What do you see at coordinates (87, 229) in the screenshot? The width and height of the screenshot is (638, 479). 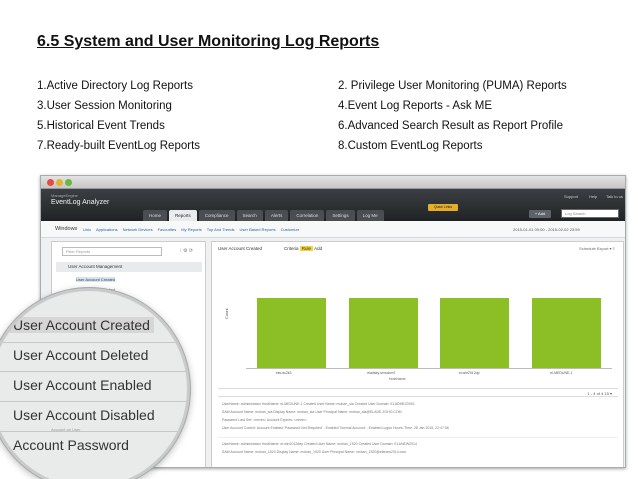 I see `subnav-link: Unix` at bounding box center [87, 229].